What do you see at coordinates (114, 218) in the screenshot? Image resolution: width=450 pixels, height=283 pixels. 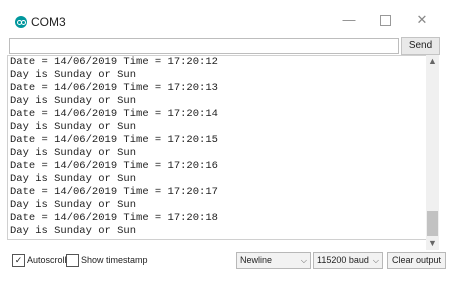 I see `output-line: Date = 14/06/2019 Time = 17:20:18` at bounding box center [114, 218].